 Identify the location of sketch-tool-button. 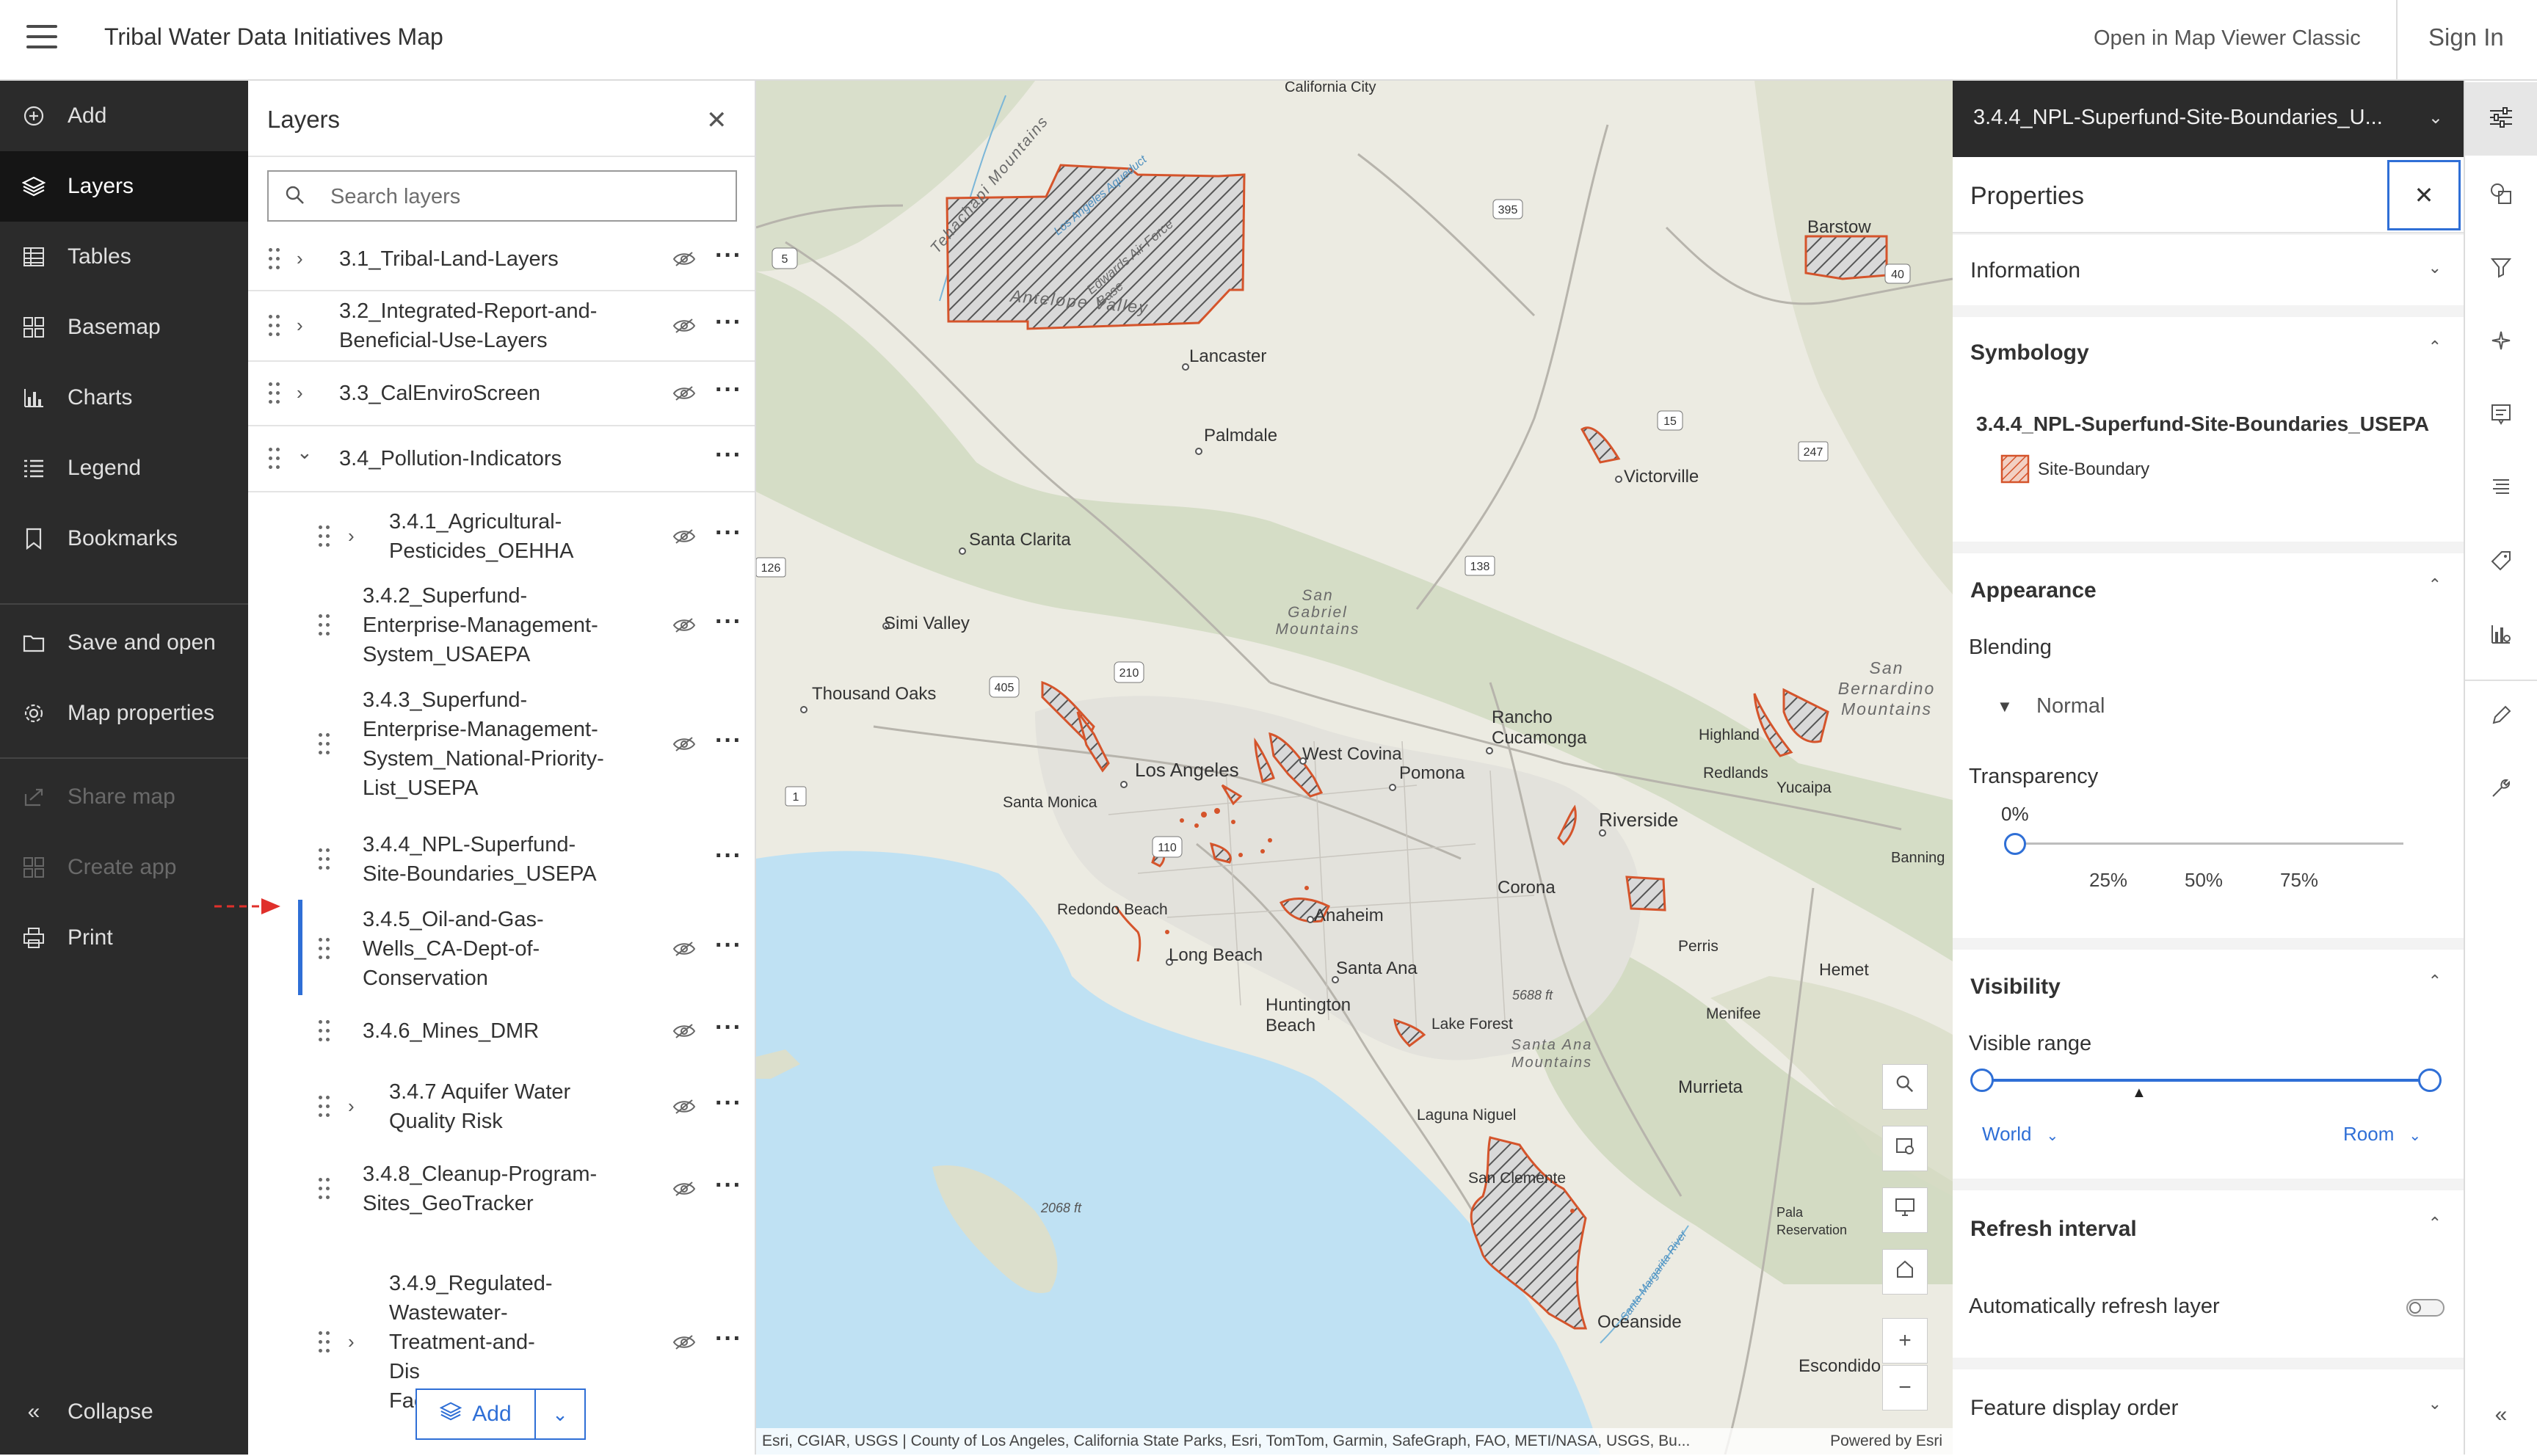
(2501, 716).